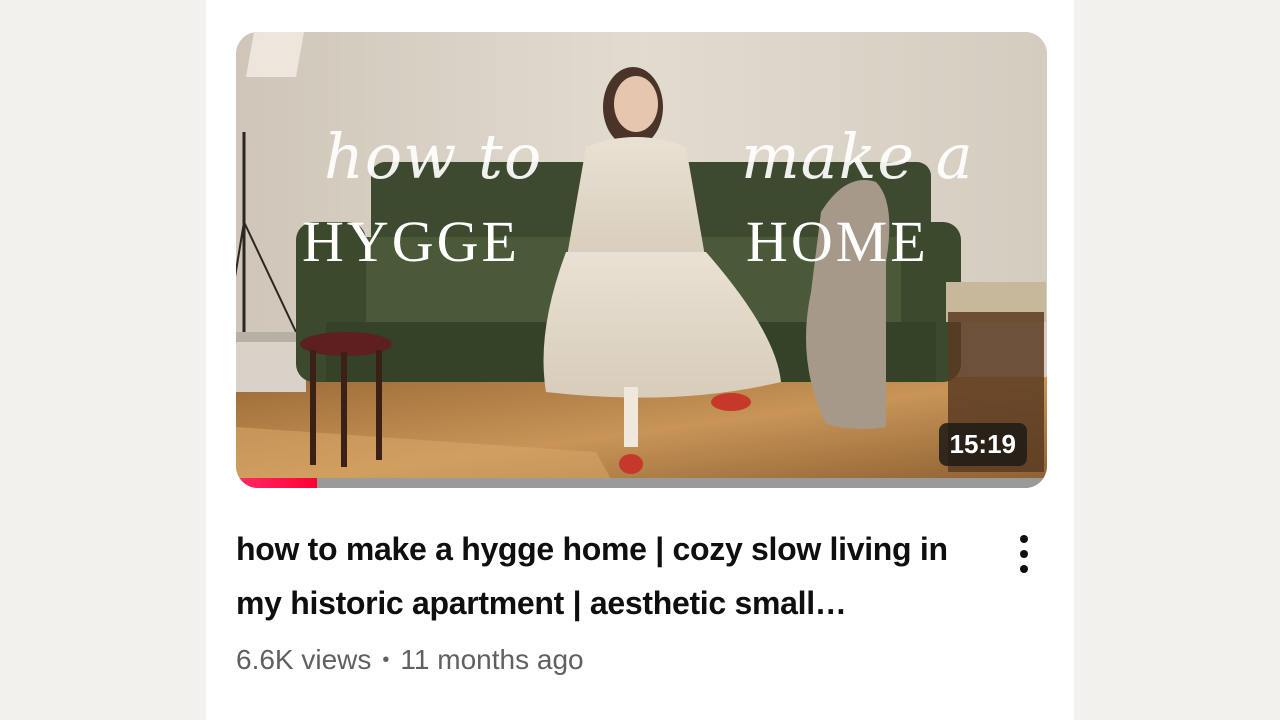 The height and width of the screenshot is (720, 1280). Describe the element at coordinates (492, 659) in the screenshot. I see `upload-age: 11 months ago` at that location.